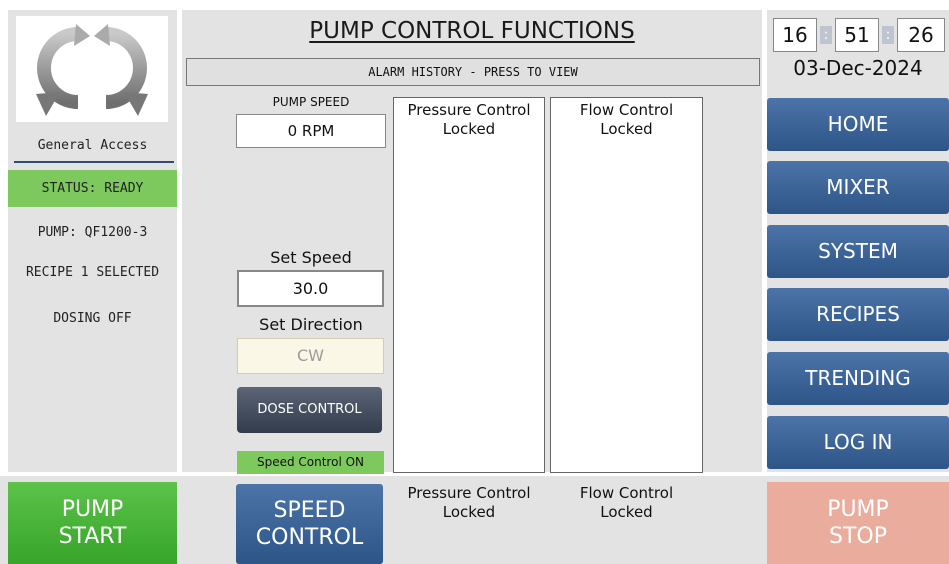 Image resolution: width=949 pixels, height=564 pixels. What do you see at coordinates (473, 72) in the screenshot?
I see `alarm-history-button: ALARM HISTORY - PRESS TO VIEW` at bounding box center [473, 72].